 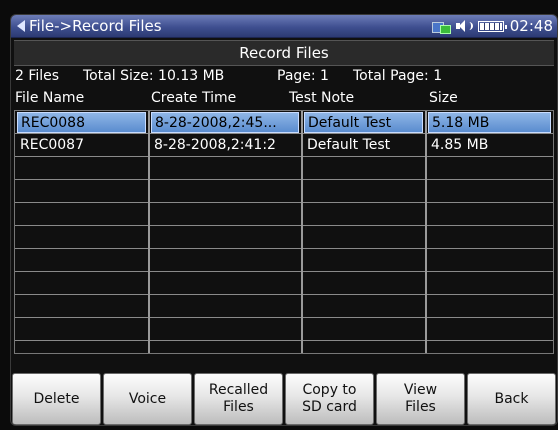 I want to click on back-button: Back, so click(x=511, y=399).